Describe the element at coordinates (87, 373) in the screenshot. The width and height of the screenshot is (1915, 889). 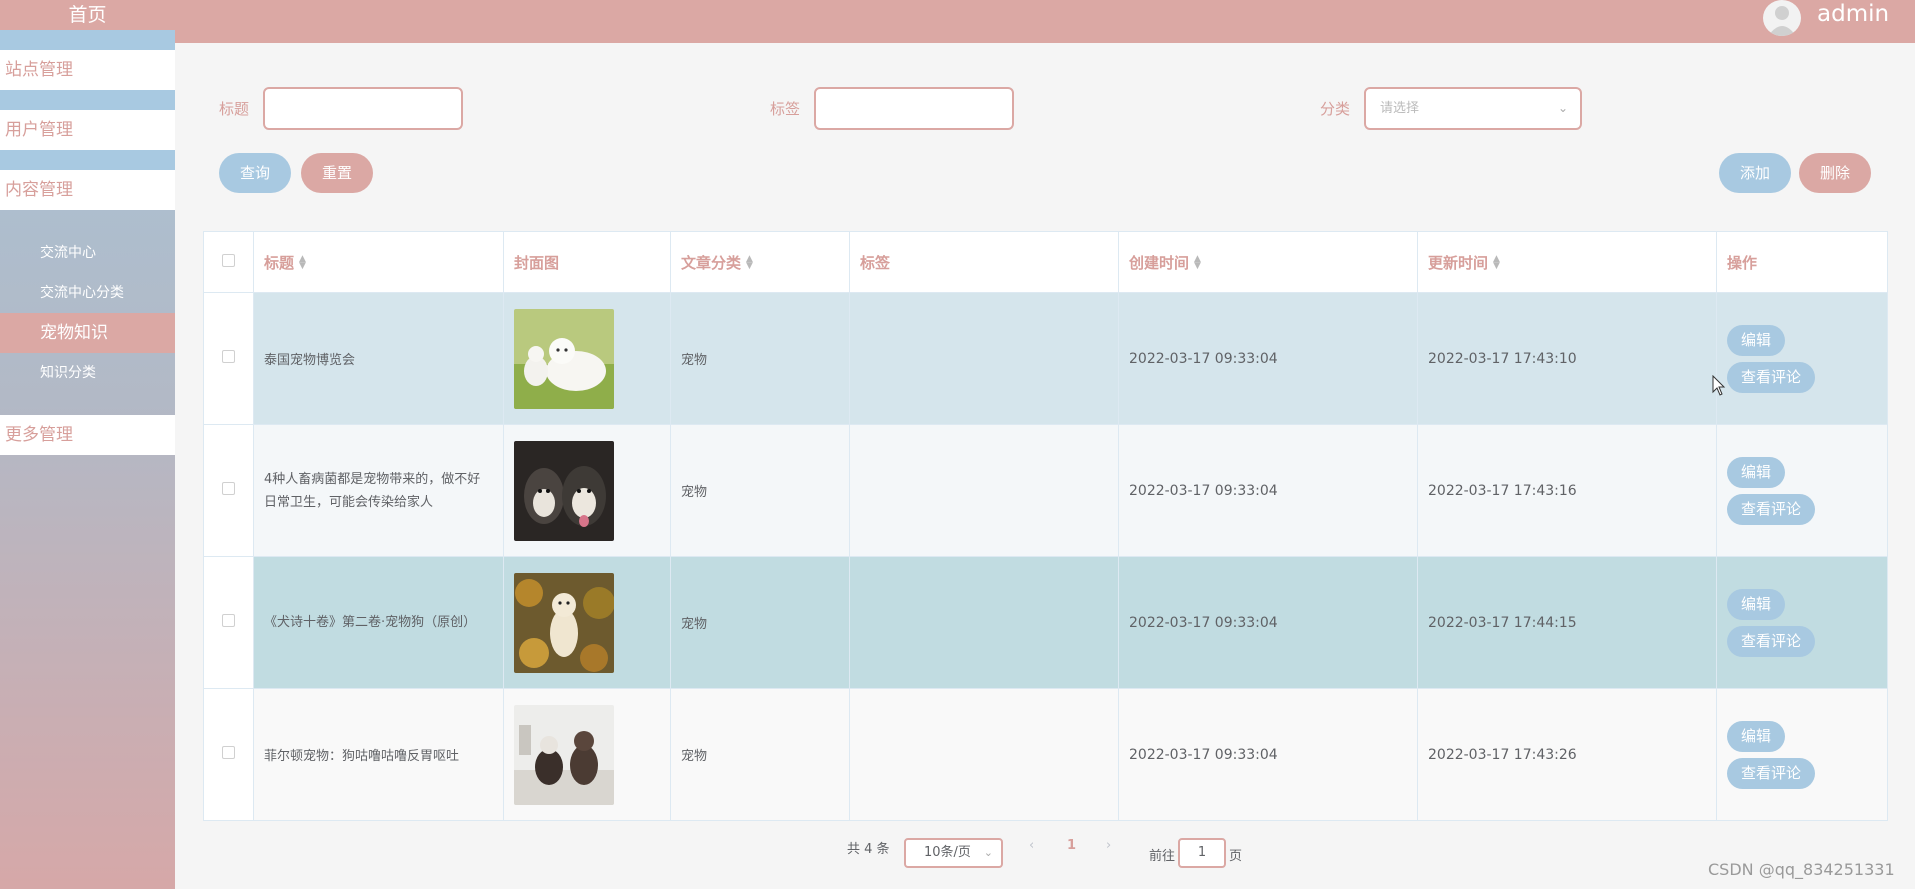
I see `sidebar-sub-knowledge-category: 知识分类` at that location.